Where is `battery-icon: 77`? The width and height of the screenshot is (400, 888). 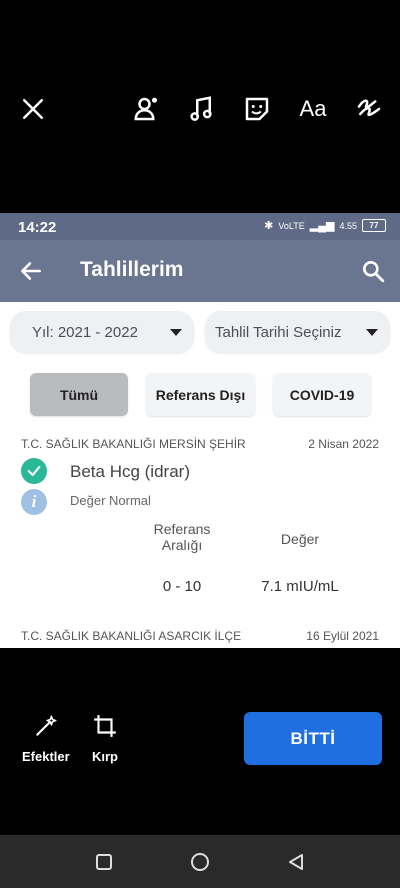 battery-icon: 77 is located at coordinates (374, 225).